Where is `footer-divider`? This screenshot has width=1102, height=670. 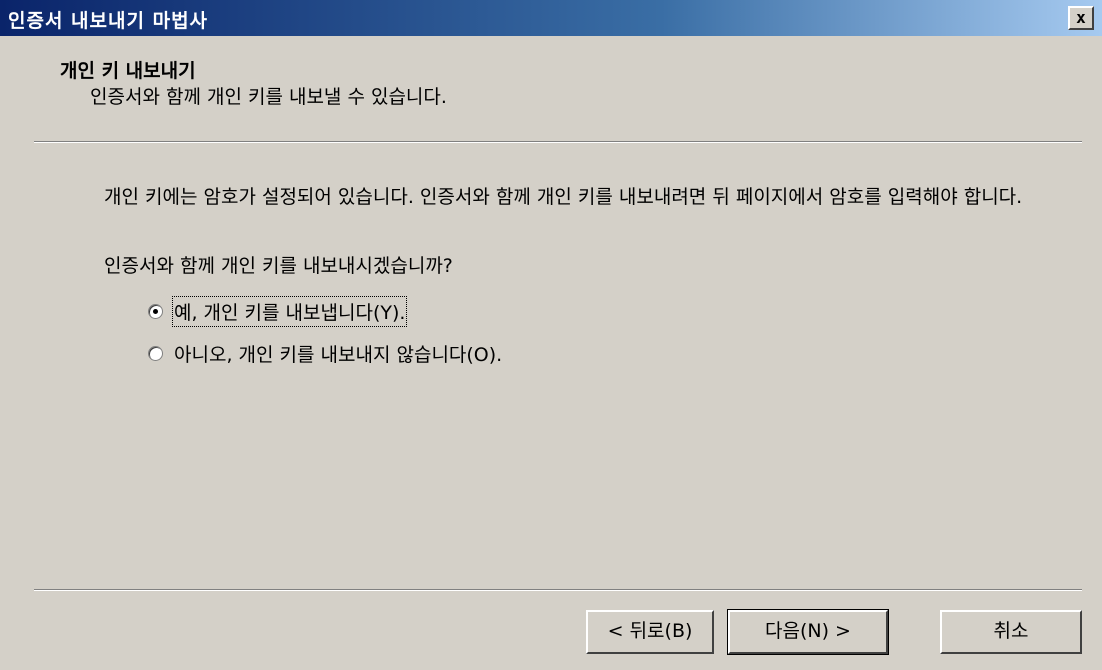
footer-divider is located at coordinates (558, 590).